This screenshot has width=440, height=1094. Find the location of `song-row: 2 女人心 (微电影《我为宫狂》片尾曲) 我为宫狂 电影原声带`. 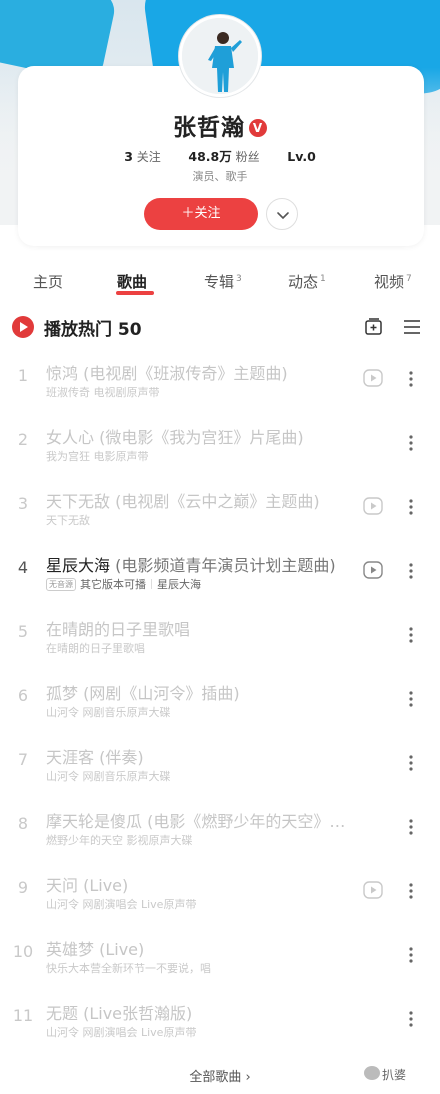

song-row: 2 女人心 (微电影《我为宫狂》片尾曲) 我为宫狂 电影原声带 is located at coordinates (220, 442).